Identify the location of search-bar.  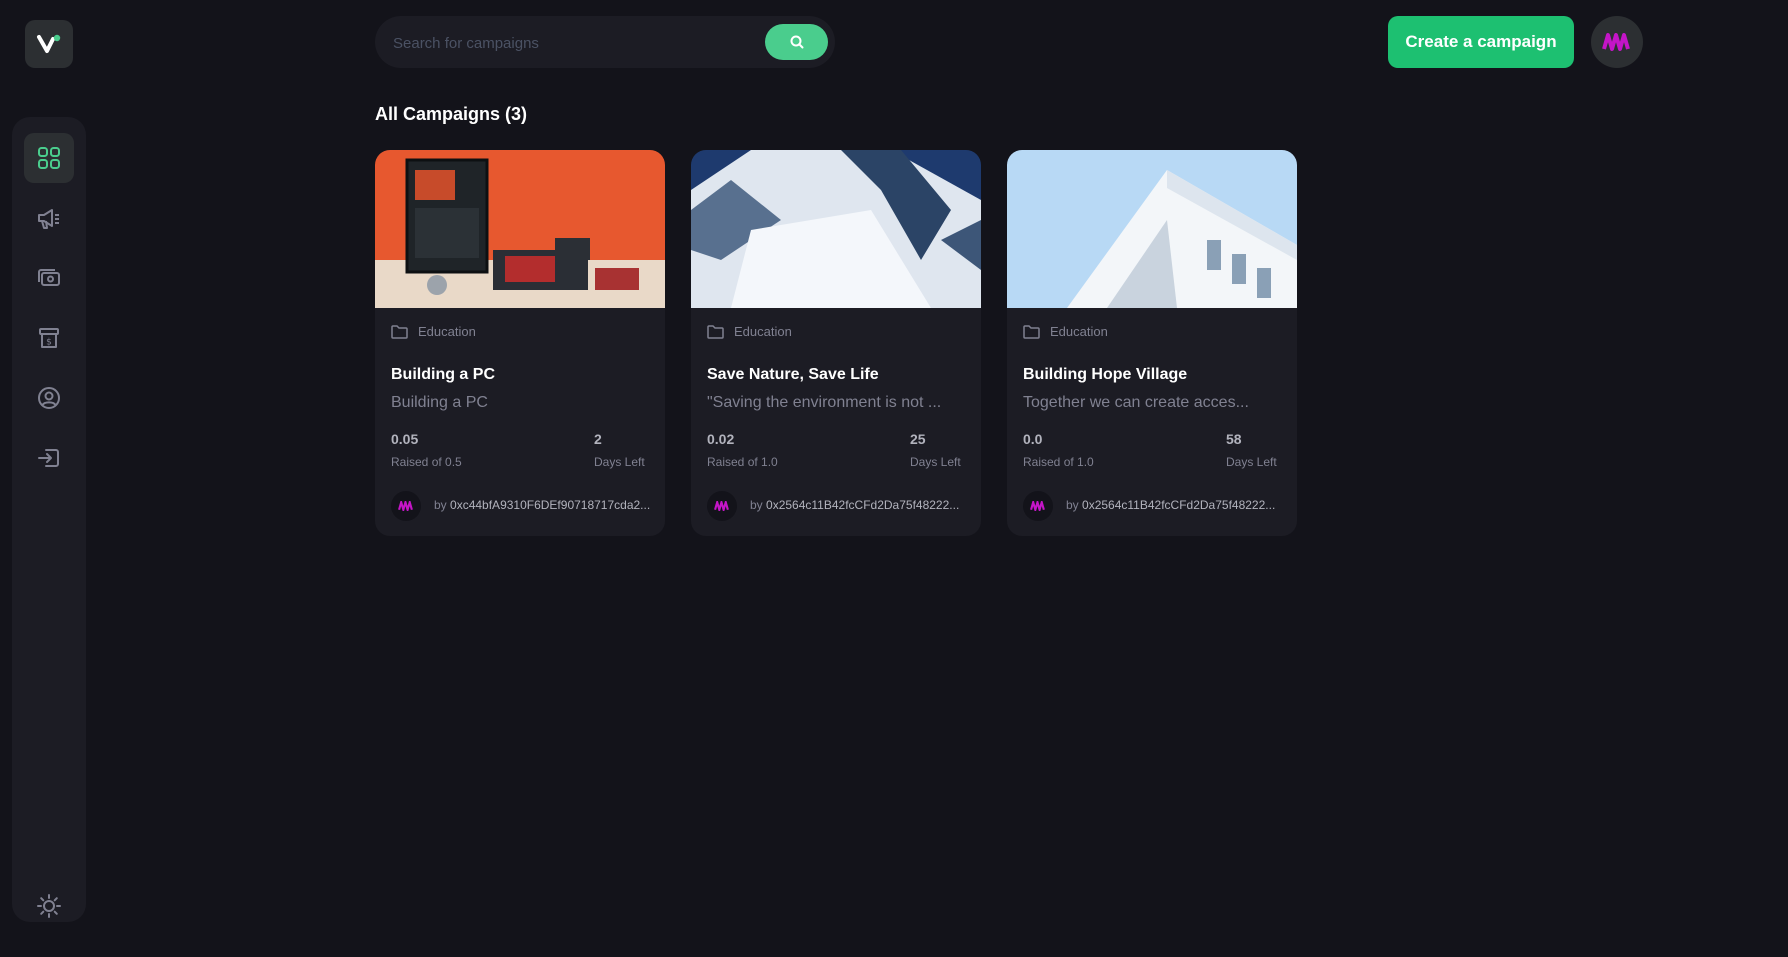
(605, 43).